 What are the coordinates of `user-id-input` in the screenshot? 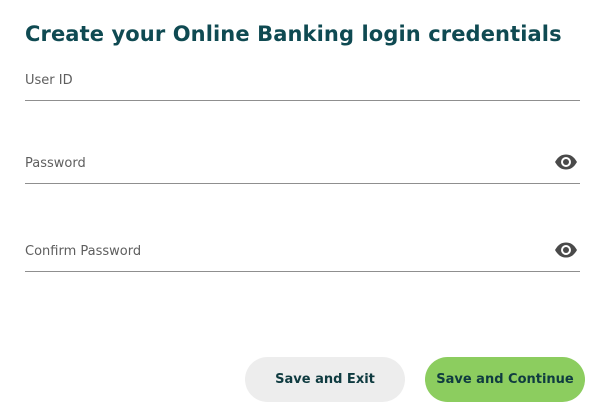 It's located at (285, 80).